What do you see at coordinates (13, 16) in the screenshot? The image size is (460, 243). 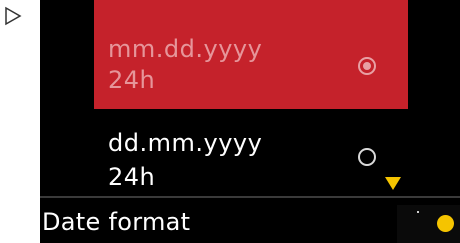 I see `play-icon` at bounding box center [13, 16].